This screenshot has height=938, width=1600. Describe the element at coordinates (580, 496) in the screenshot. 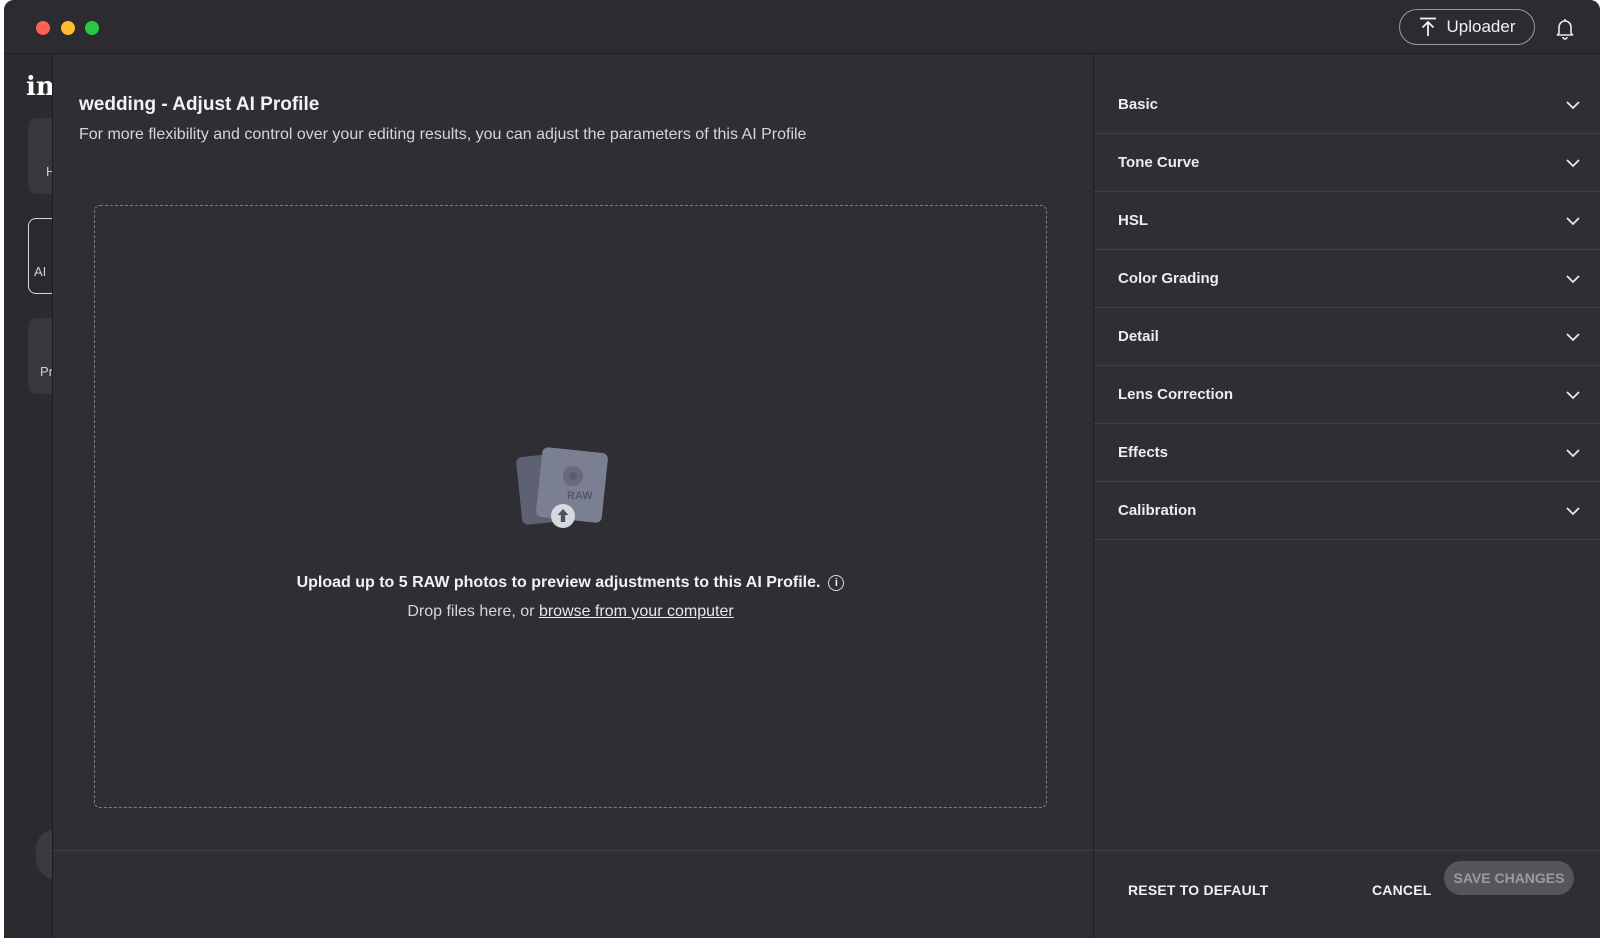

I see `raw-label: RAW` at that location.